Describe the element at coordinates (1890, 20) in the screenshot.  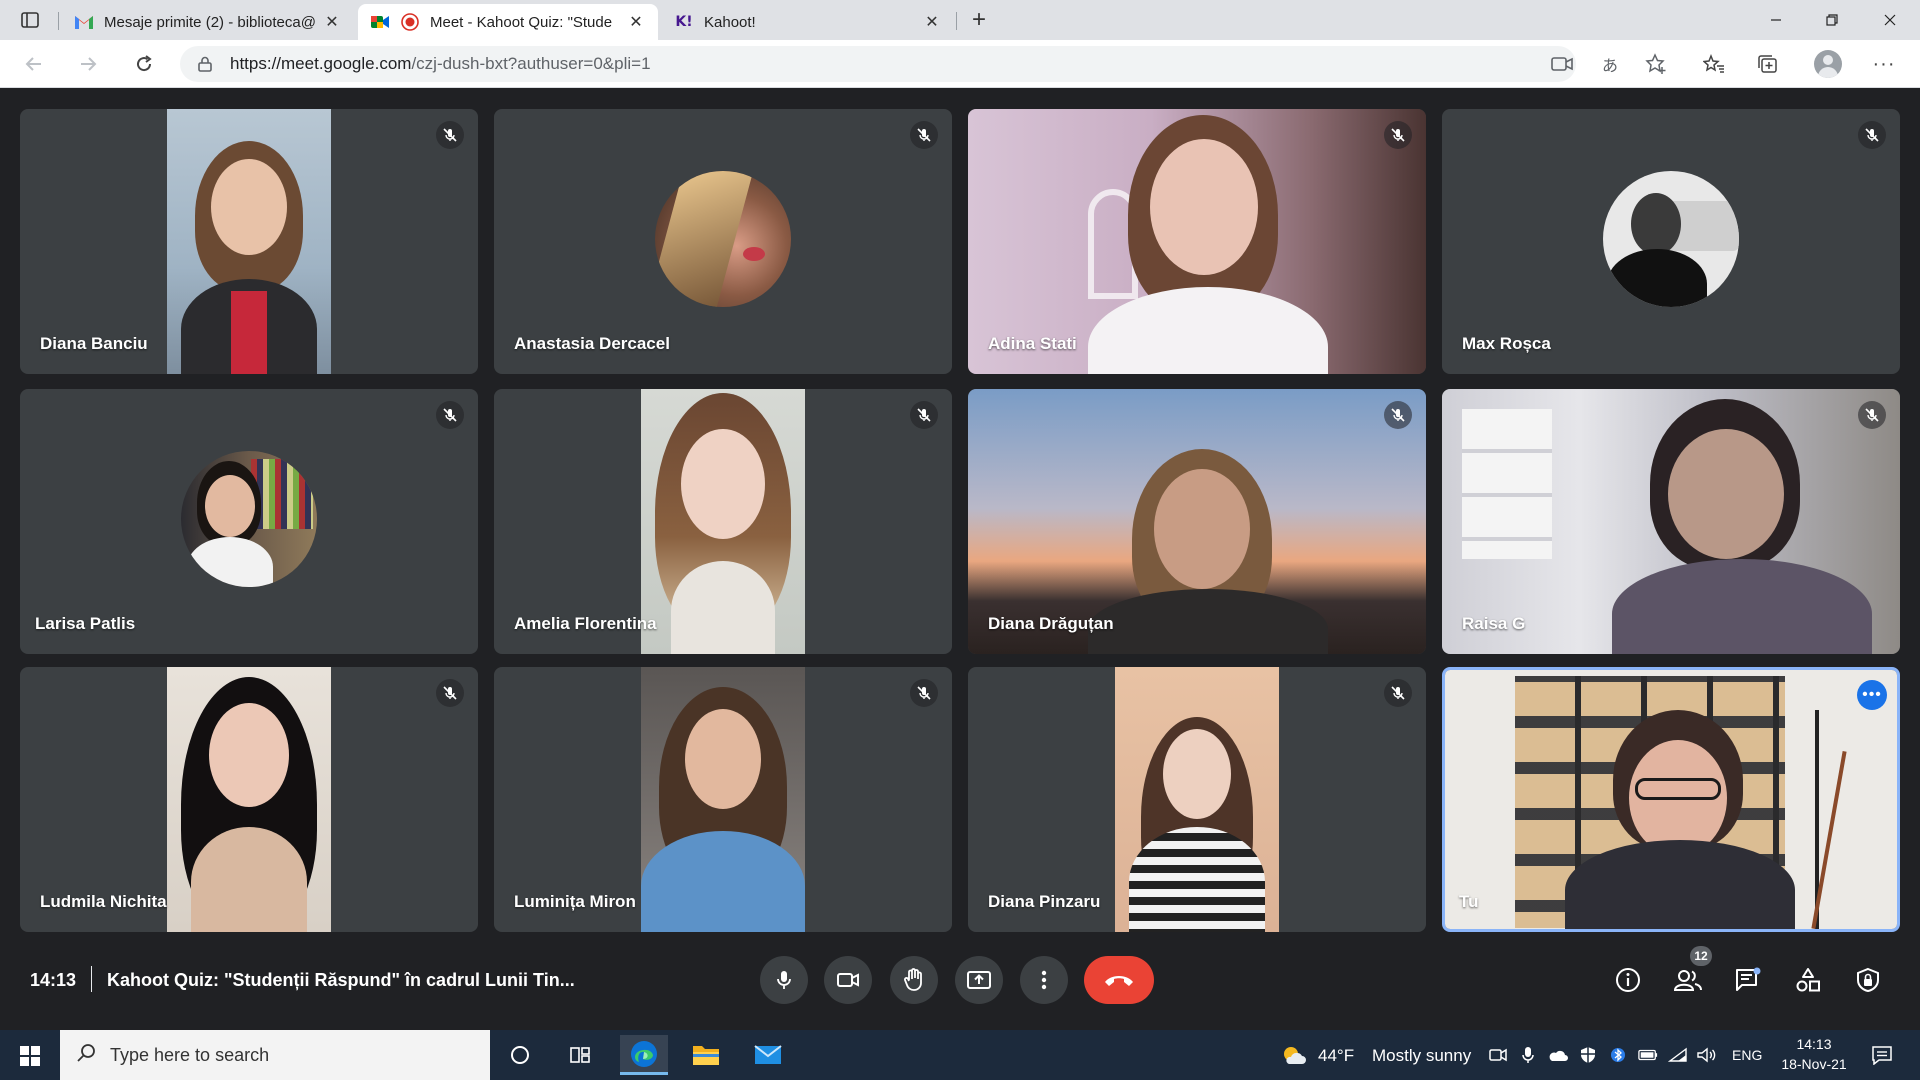
I see `close-window-button` at that location.